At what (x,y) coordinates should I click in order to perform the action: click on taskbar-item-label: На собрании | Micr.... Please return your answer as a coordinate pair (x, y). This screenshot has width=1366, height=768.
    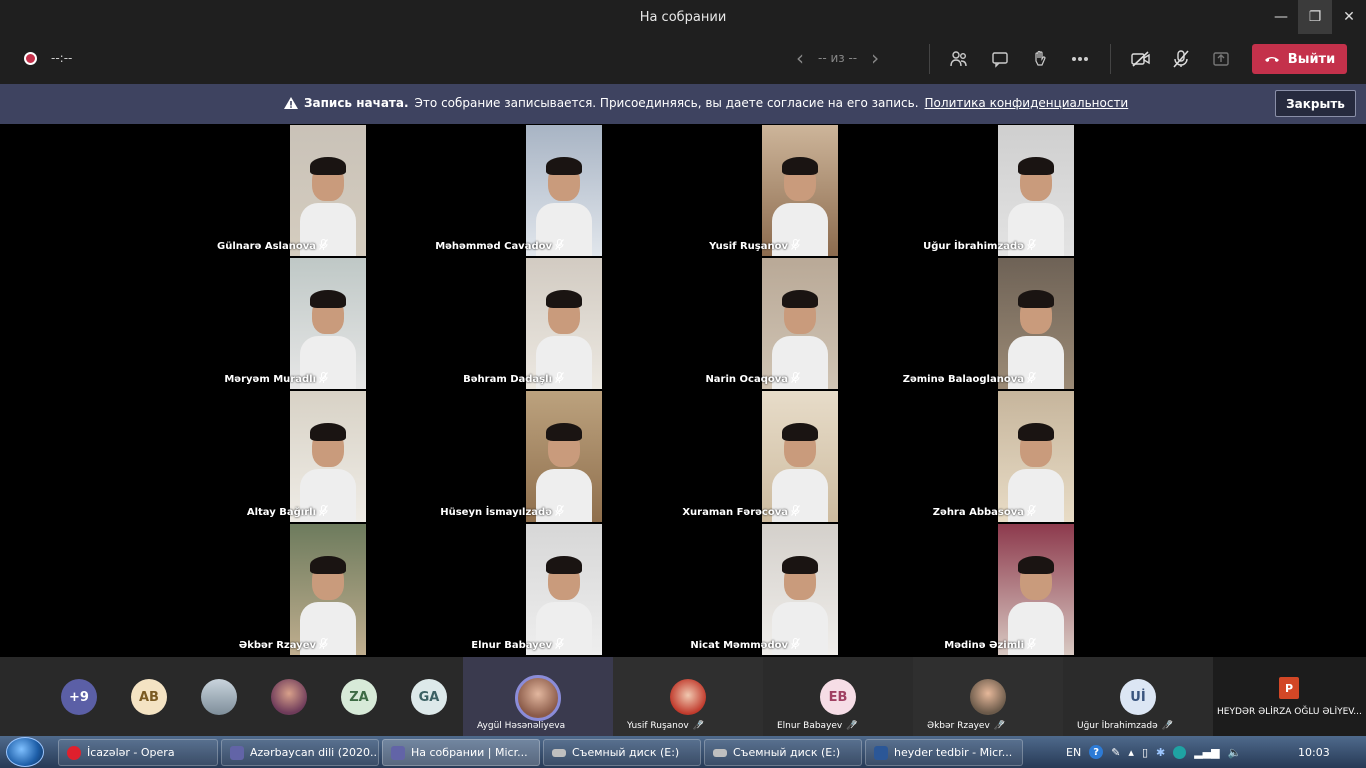
    Looking at the image, I should click on (469, 752).